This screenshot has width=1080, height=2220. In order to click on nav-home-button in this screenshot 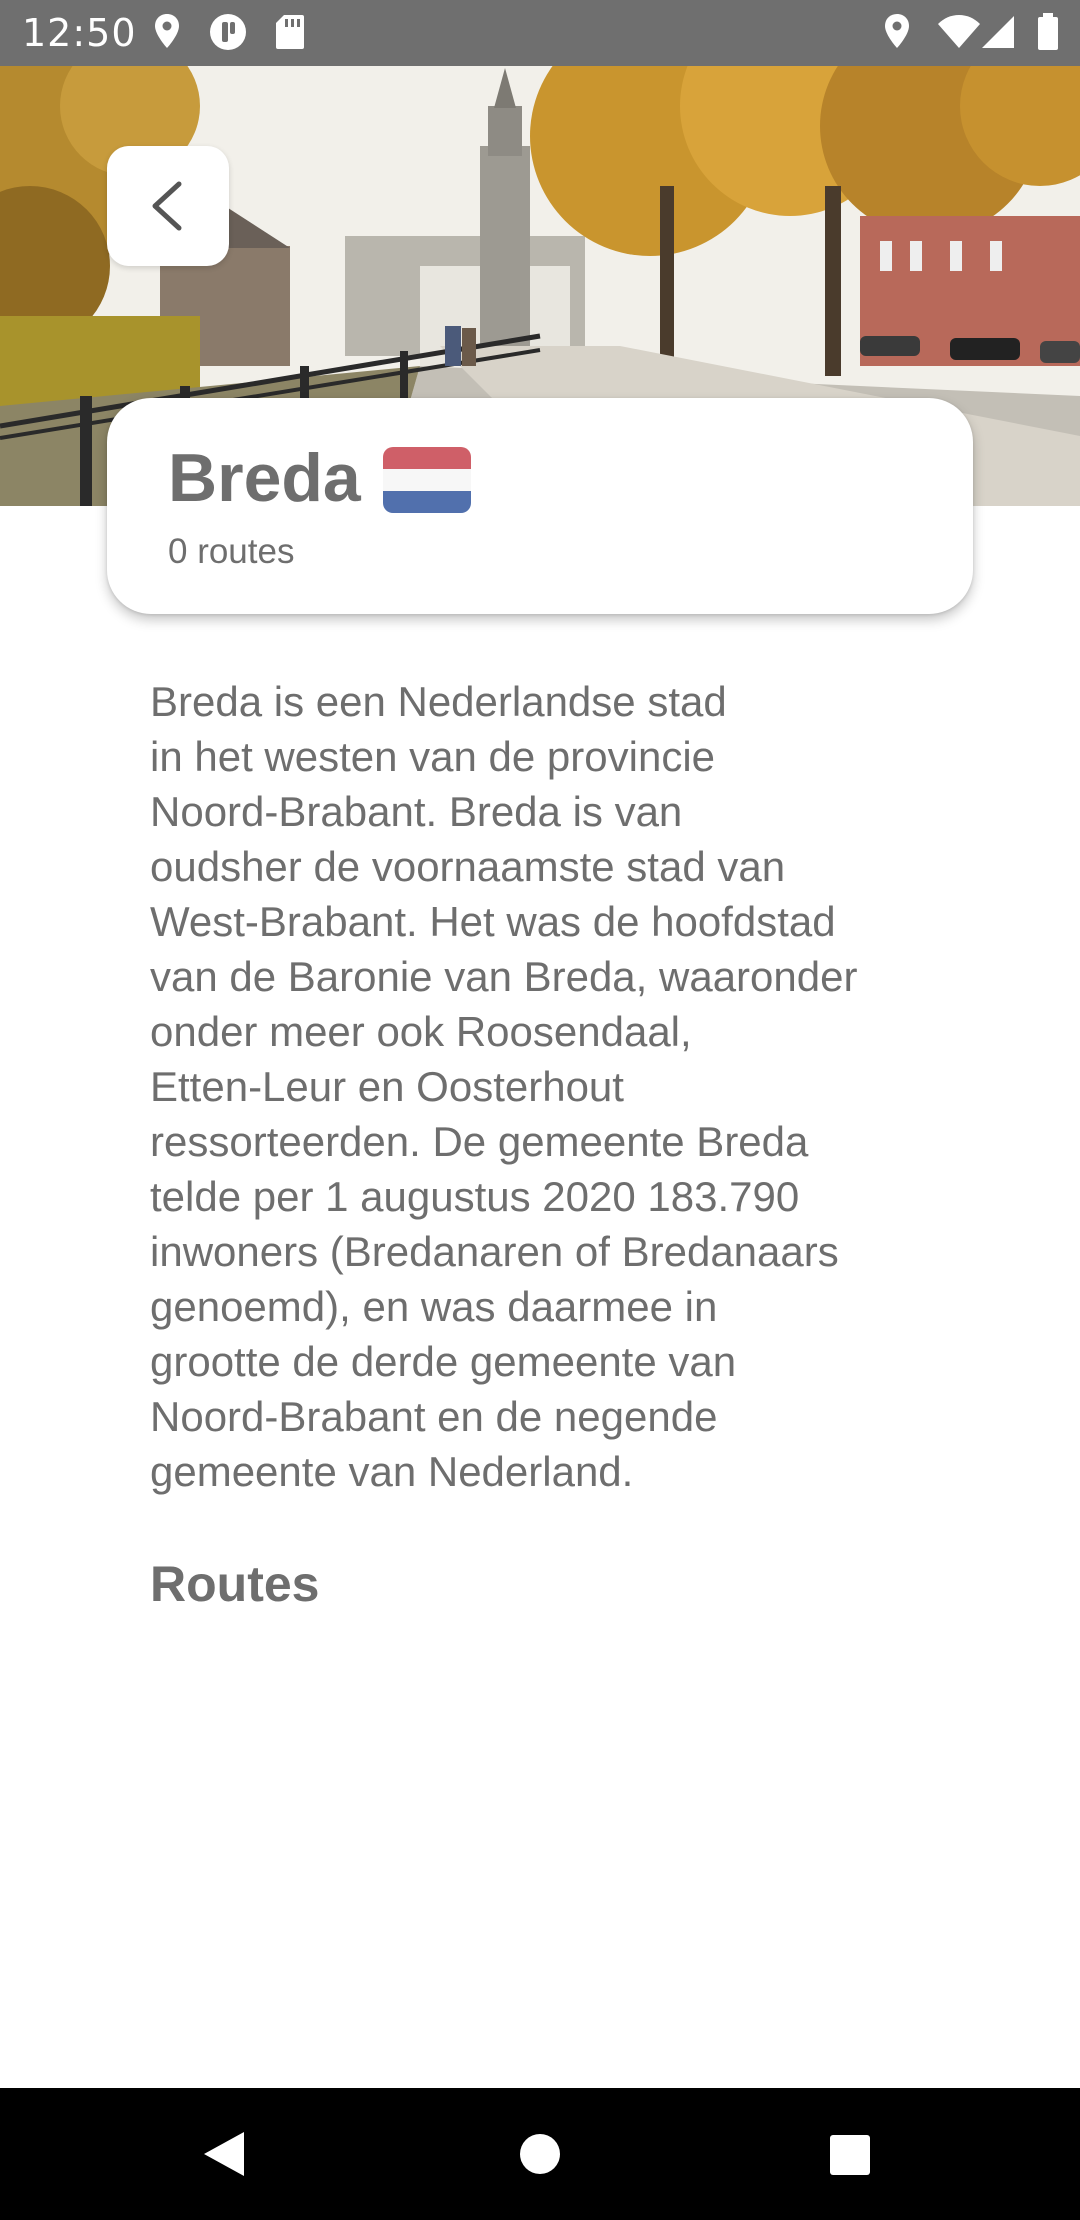, I will do `click(540, 2156)`.